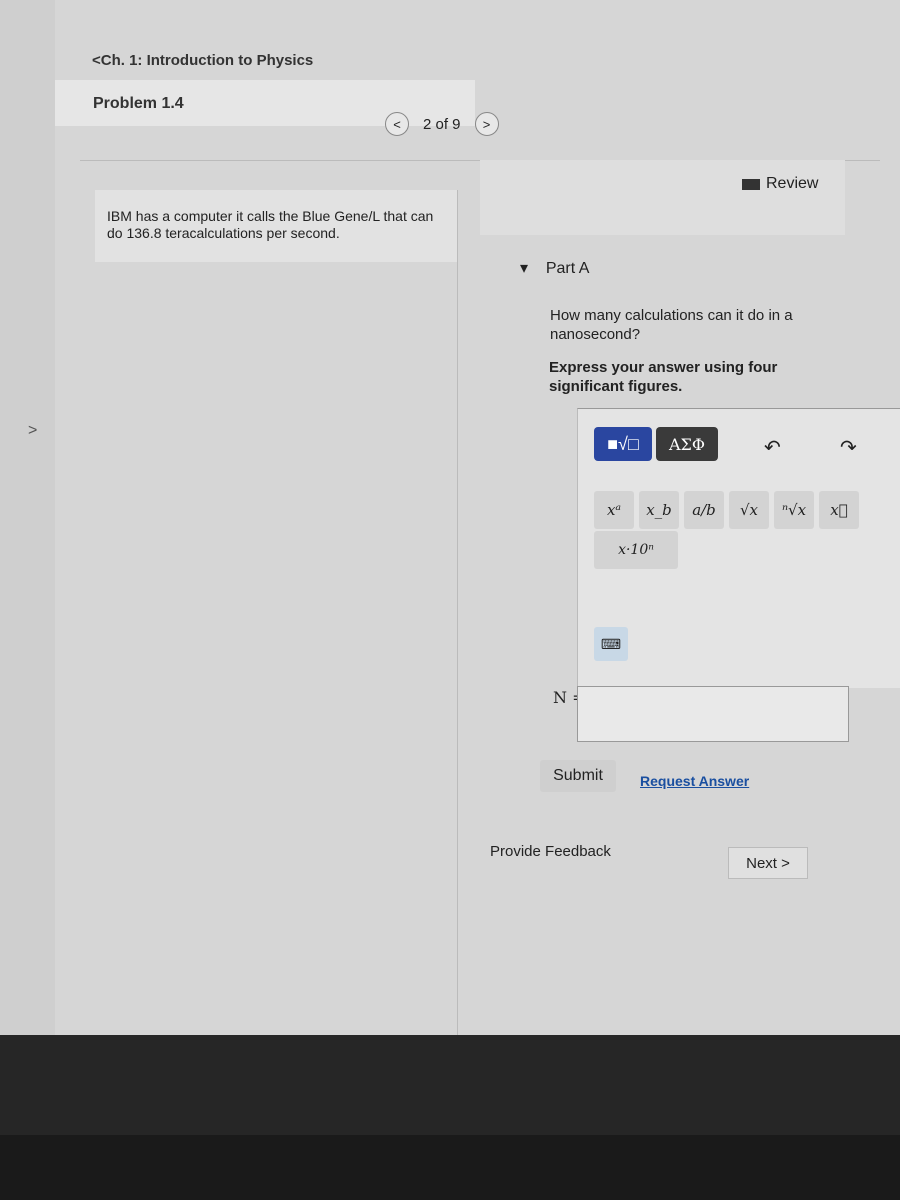 Image resolution: width=900 pixels, height=1200 pixels. What do you see at coordinates (768, 863) in the screenshot?
I see `next-button: Next >` at bounding box center [768, 863].